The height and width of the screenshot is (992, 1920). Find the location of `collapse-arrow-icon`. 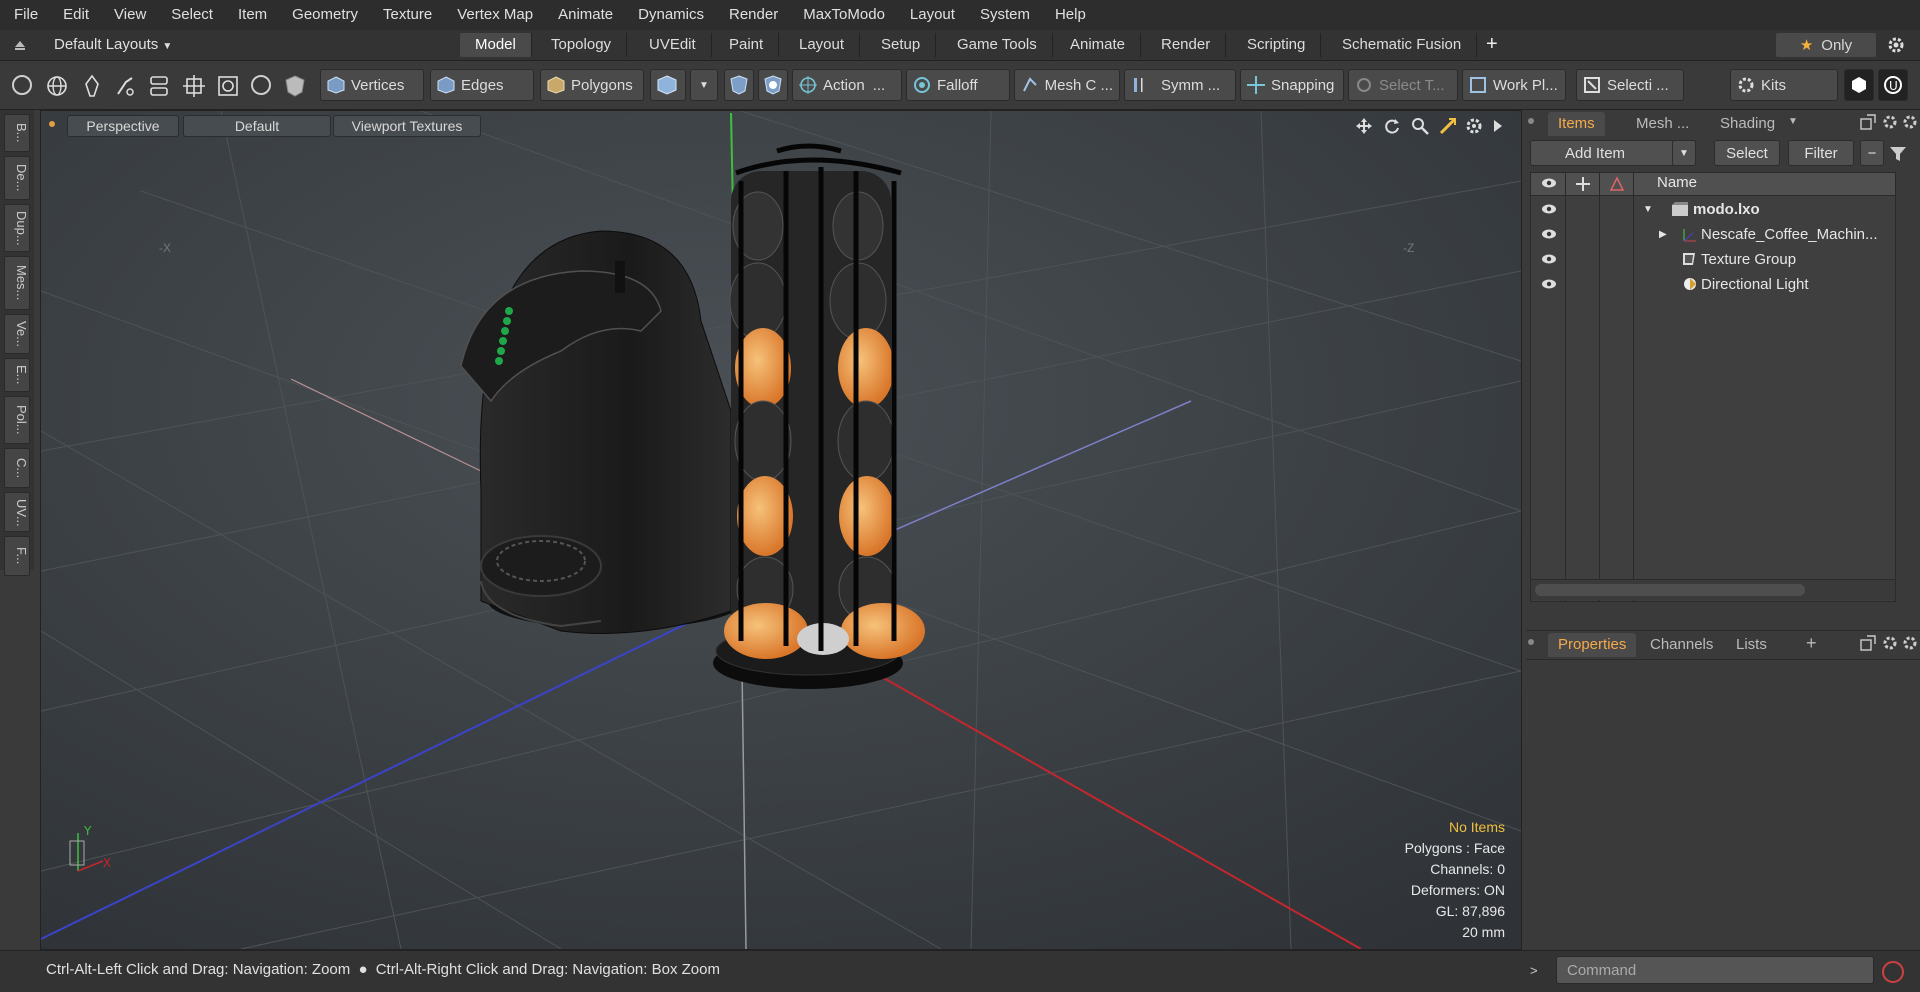

collapse-arrow-icon is located at coordinates (20, 45).